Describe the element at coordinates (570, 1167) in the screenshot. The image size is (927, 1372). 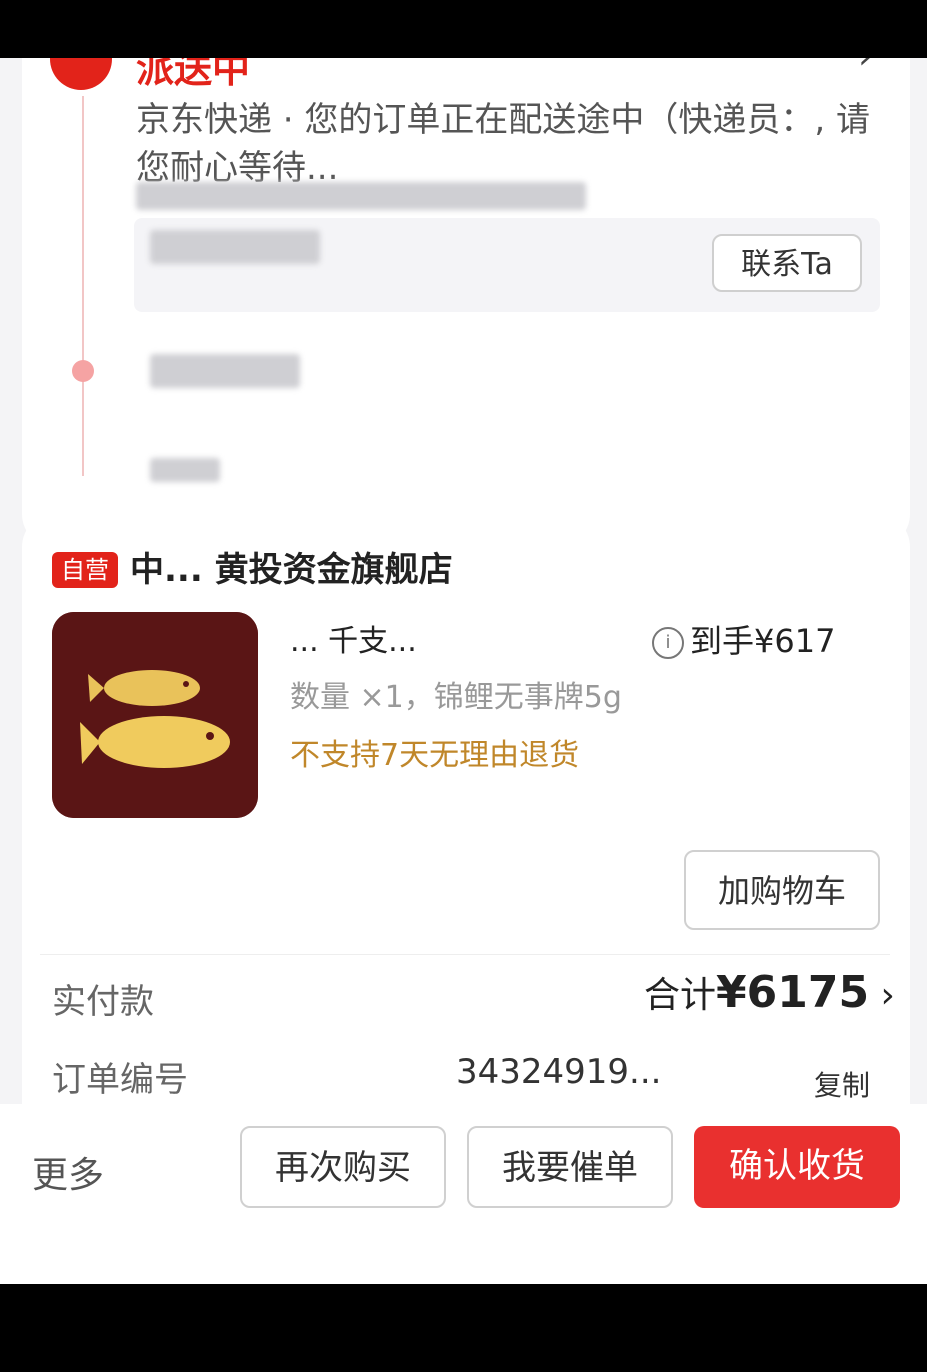
I see `urge-order-button: 我要催单` at that location.